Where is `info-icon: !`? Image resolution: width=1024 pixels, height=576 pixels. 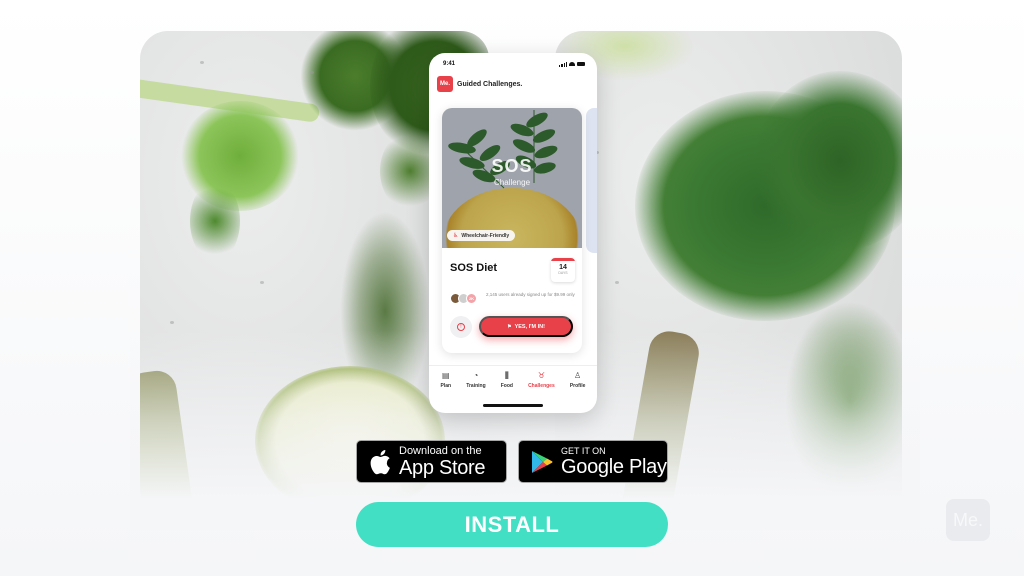 info-icon: ! is located at coordinates (461, 327).